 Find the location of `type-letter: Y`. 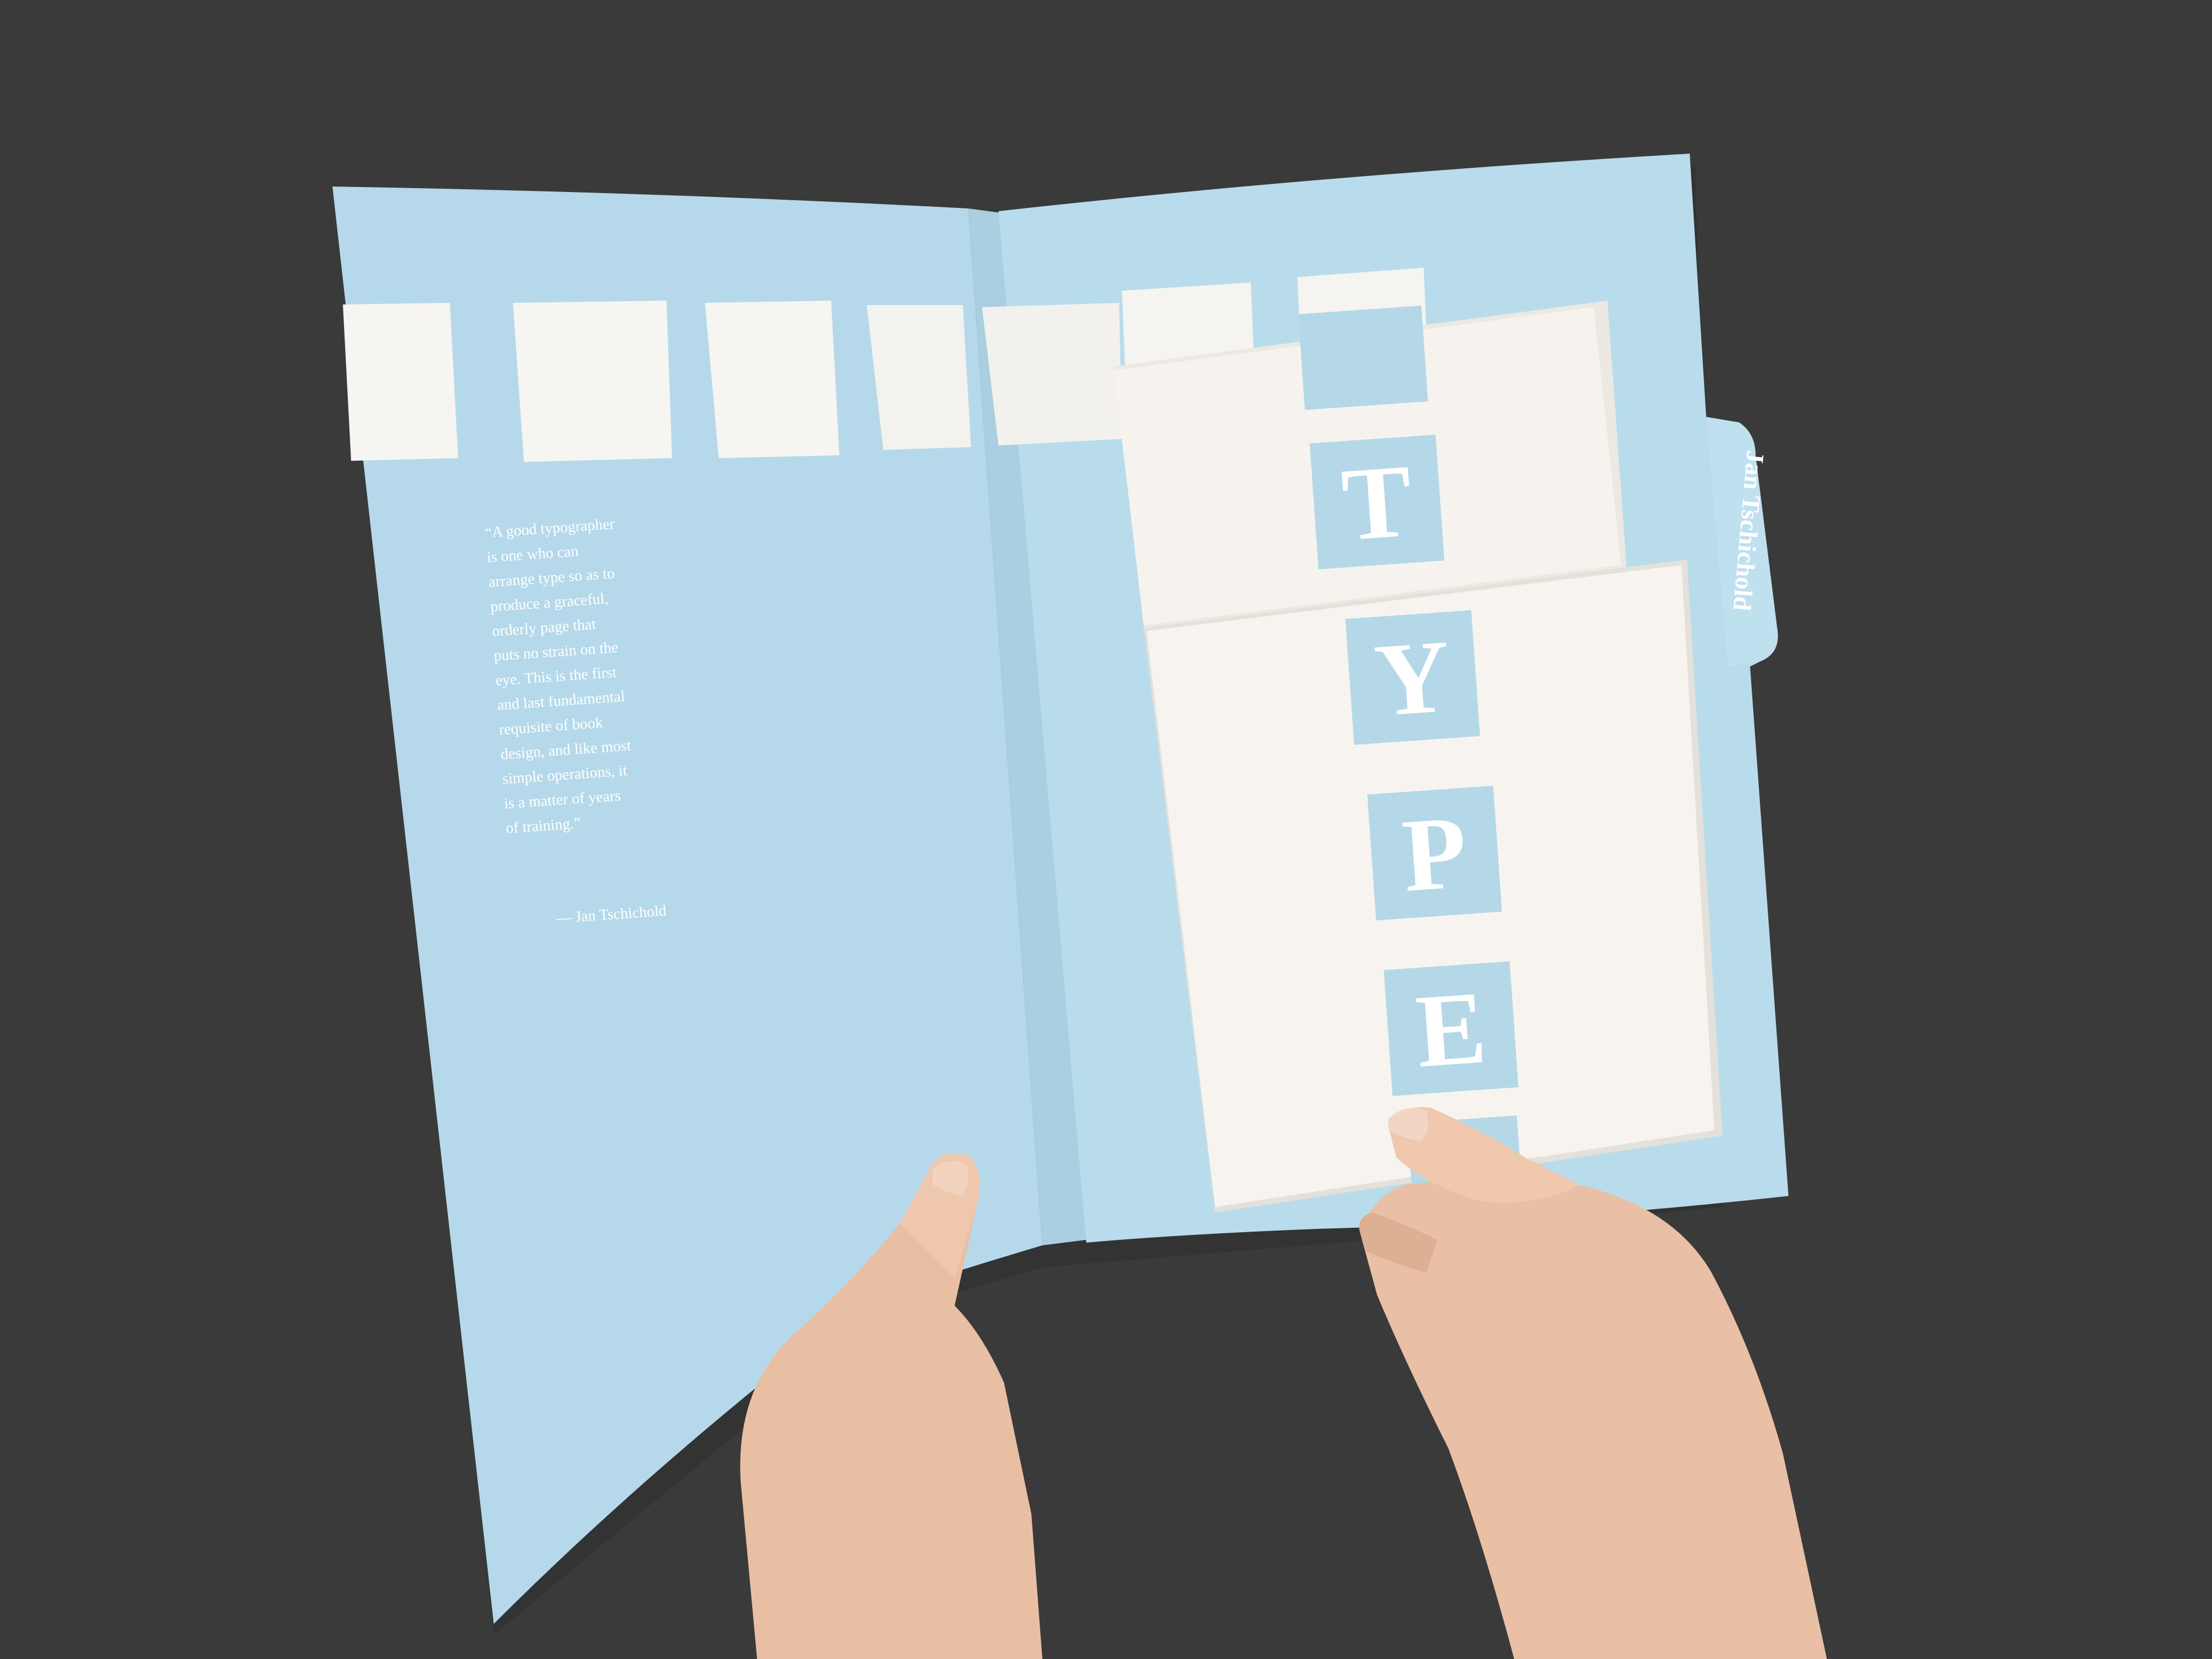

type-letter: Y is located at coordinates (1413, 678).